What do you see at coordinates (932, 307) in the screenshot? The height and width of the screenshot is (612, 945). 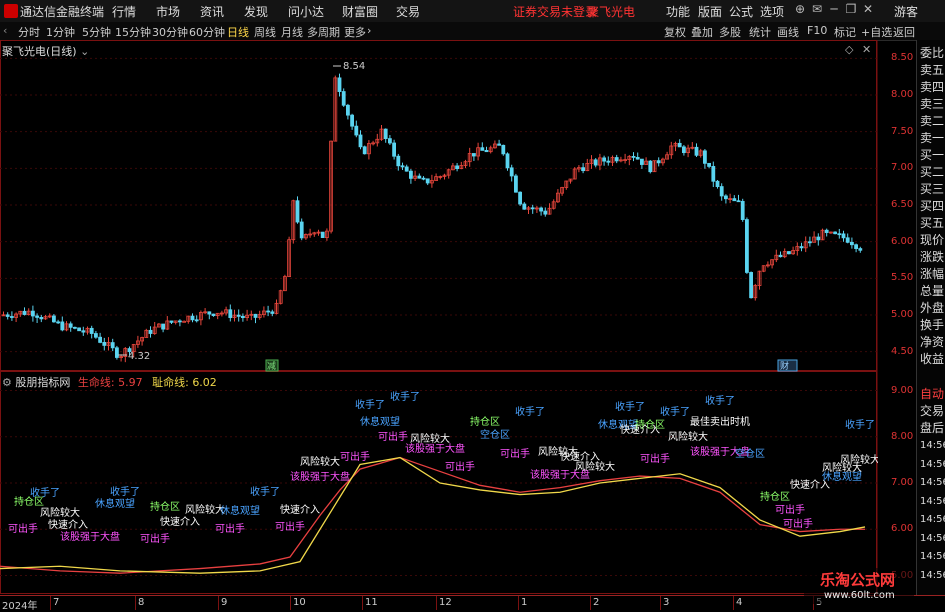 I see `sidebar-item: 外盘` at bounding box center [932, 307].